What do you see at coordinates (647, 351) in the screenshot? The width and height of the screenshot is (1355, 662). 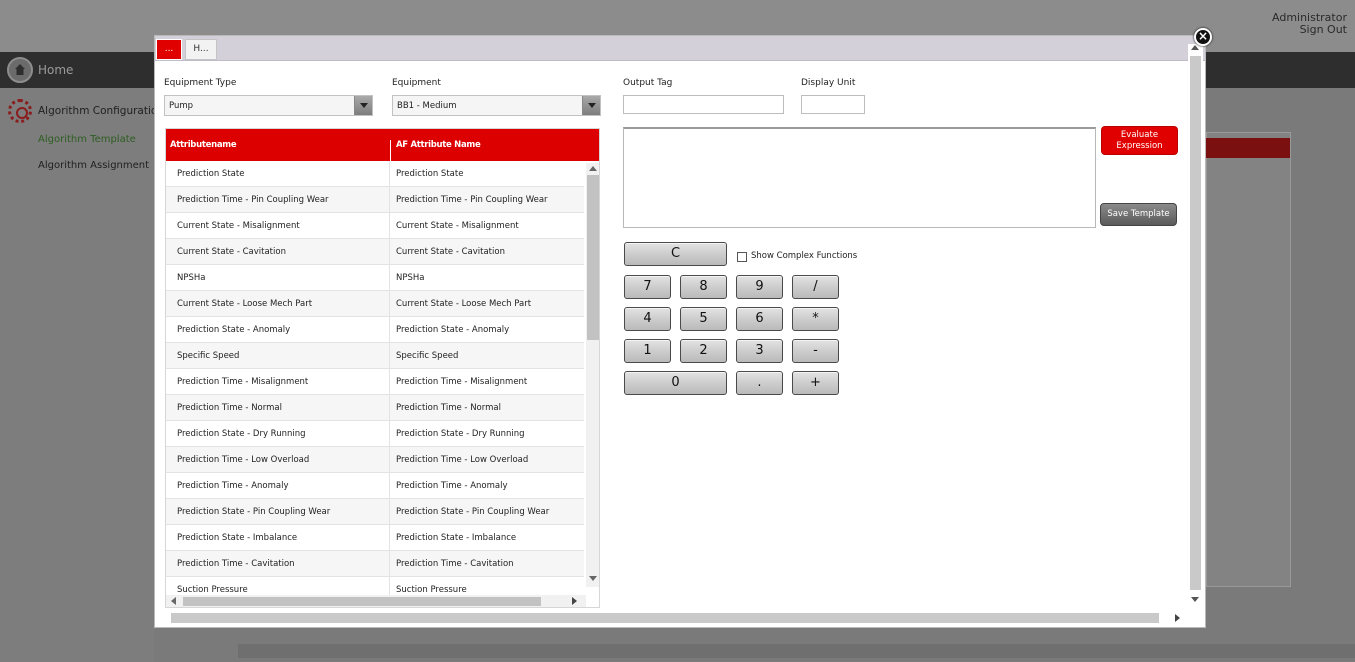 I see `key-1: 1` at bounding box center [647, 351].